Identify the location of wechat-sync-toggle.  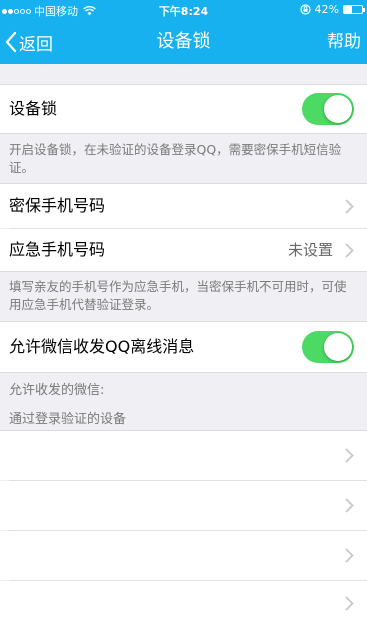
(328, 347).